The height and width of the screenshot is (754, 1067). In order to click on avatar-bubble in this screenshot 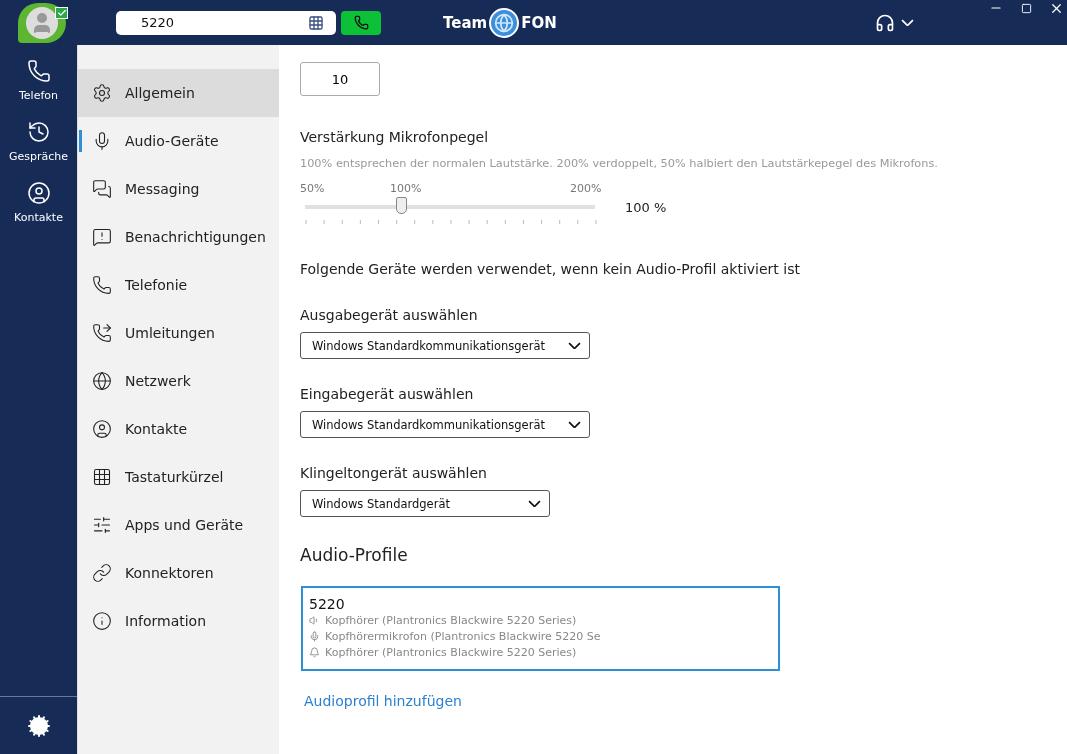, I will do `click(42, 22)`.